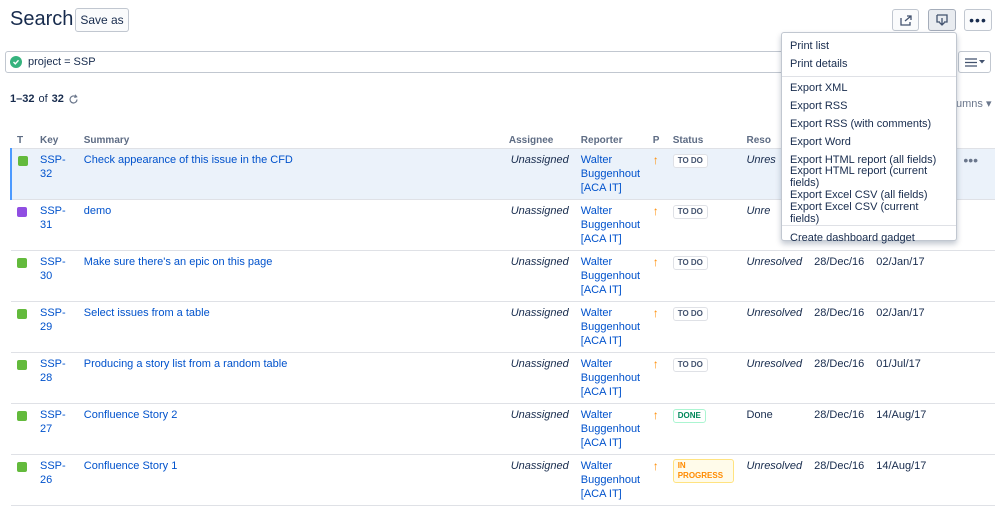  What do you see at coordinates (914, 327) in the screenshot?
I see `updated-cell: 02/Jan/17` at bounding box center [914, 327].